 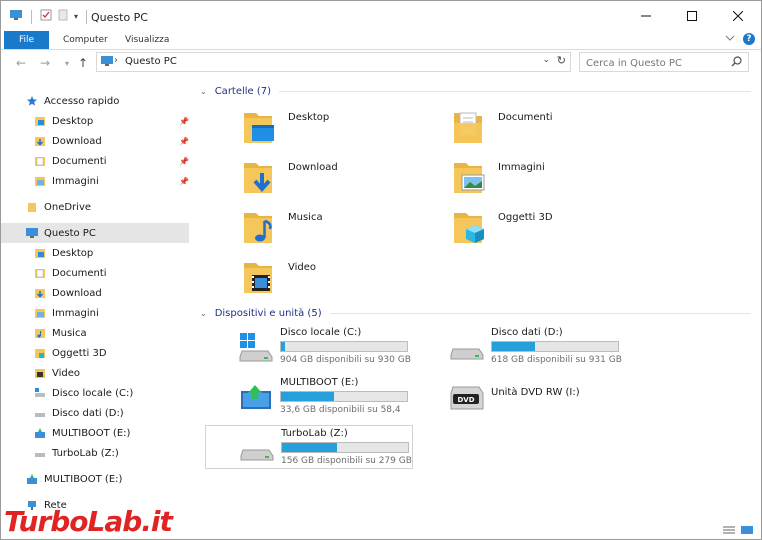 I want to click on details-view-icon, so click(x=729, y=531).